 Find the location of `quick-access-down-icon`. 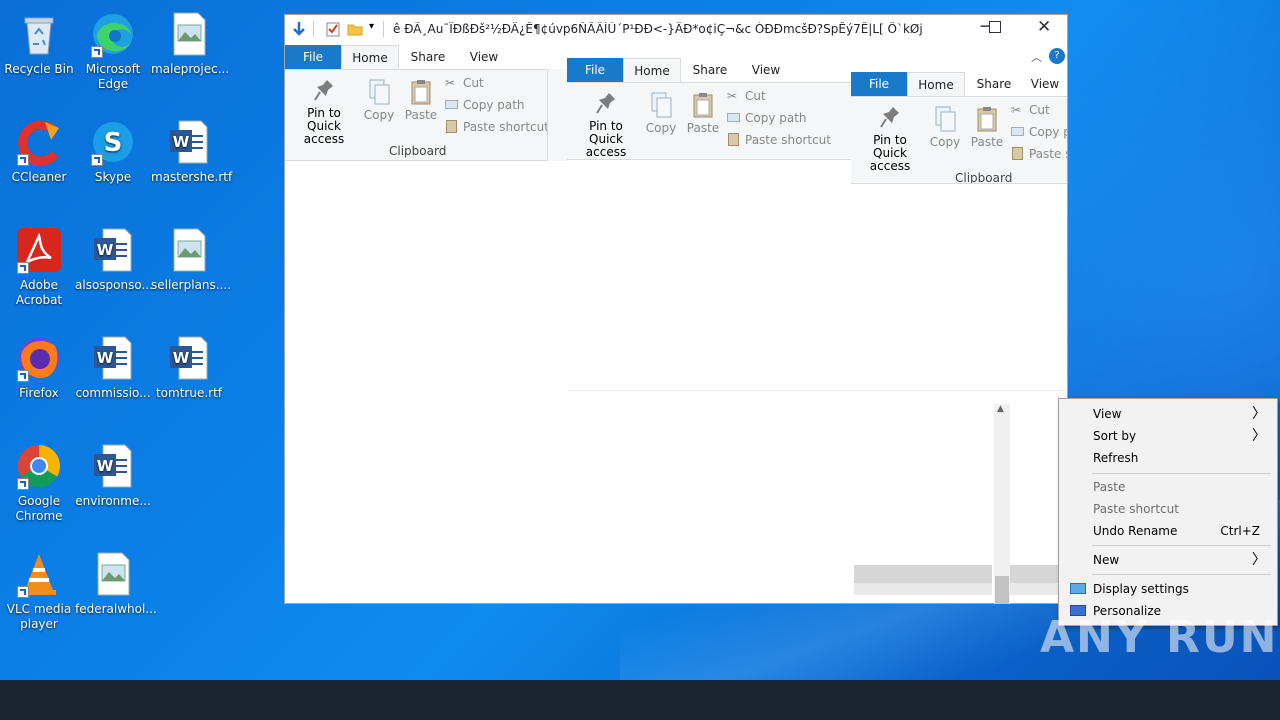

quick-access-down-icon is located at coordinates (299, 30).